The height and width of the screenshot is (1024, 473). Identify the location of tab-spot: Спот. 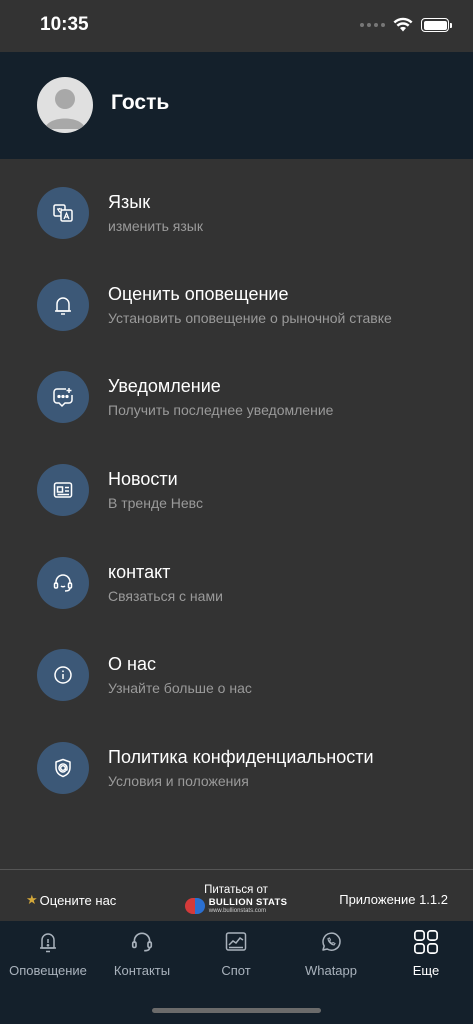
(236, 954).